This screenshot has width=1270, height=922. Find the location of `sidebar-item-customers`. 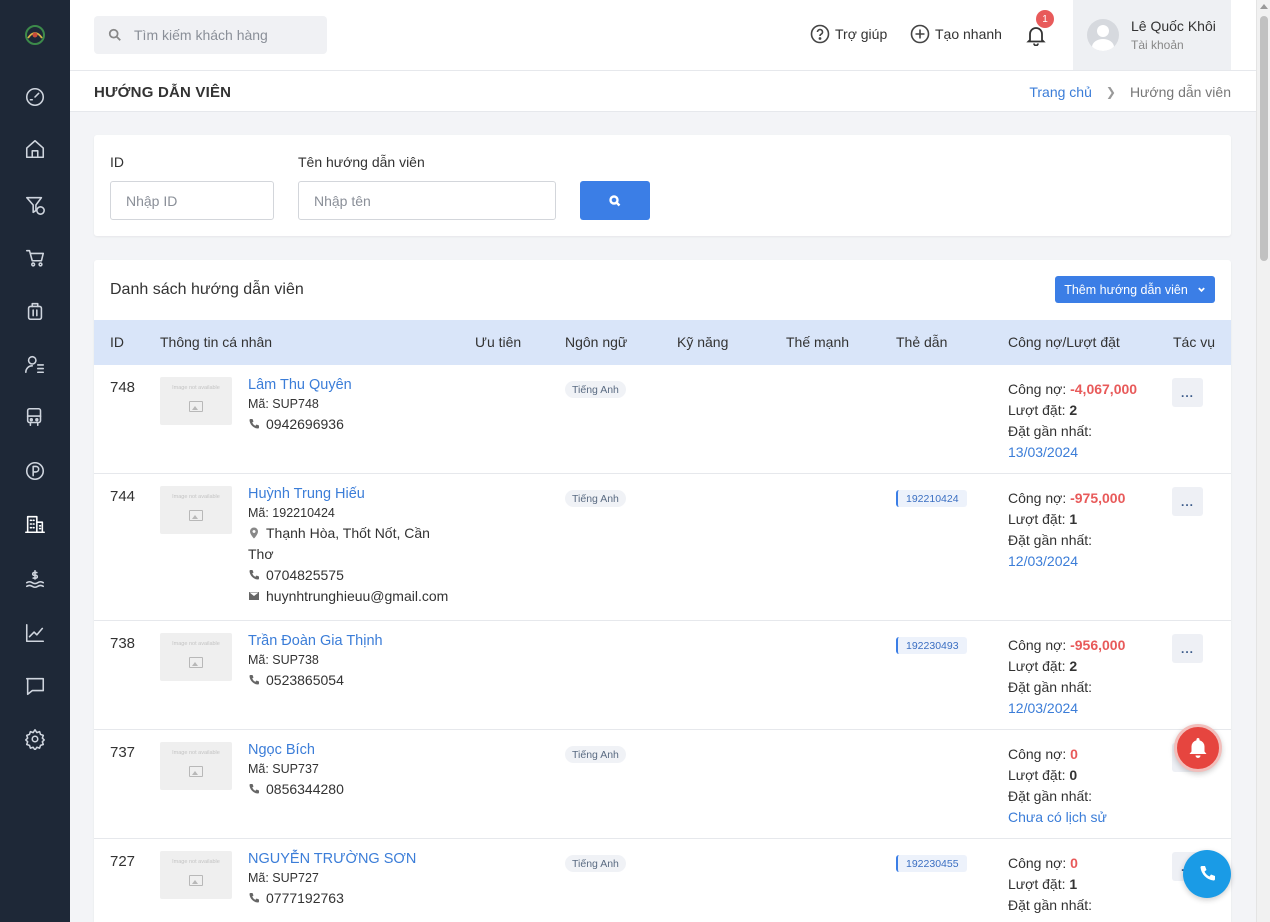

sidebar-item-customers is located at coordinates (35, 364).